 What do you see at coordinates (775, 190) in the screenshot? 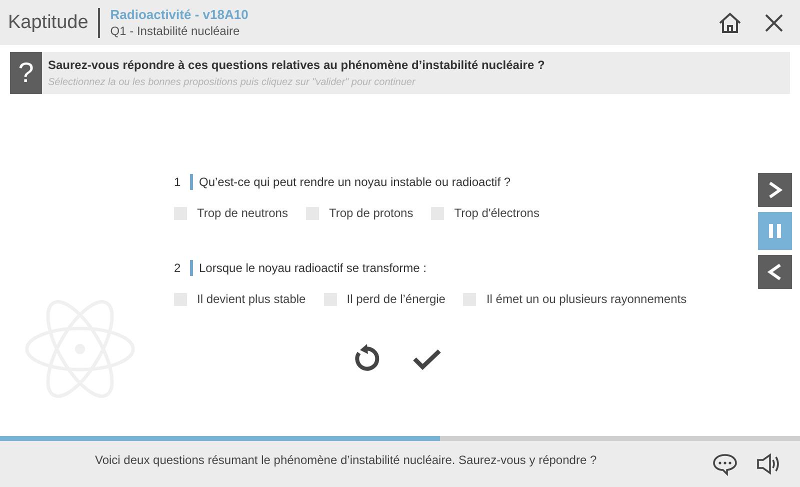
I see `next-button` at bounding box center [775, 190].